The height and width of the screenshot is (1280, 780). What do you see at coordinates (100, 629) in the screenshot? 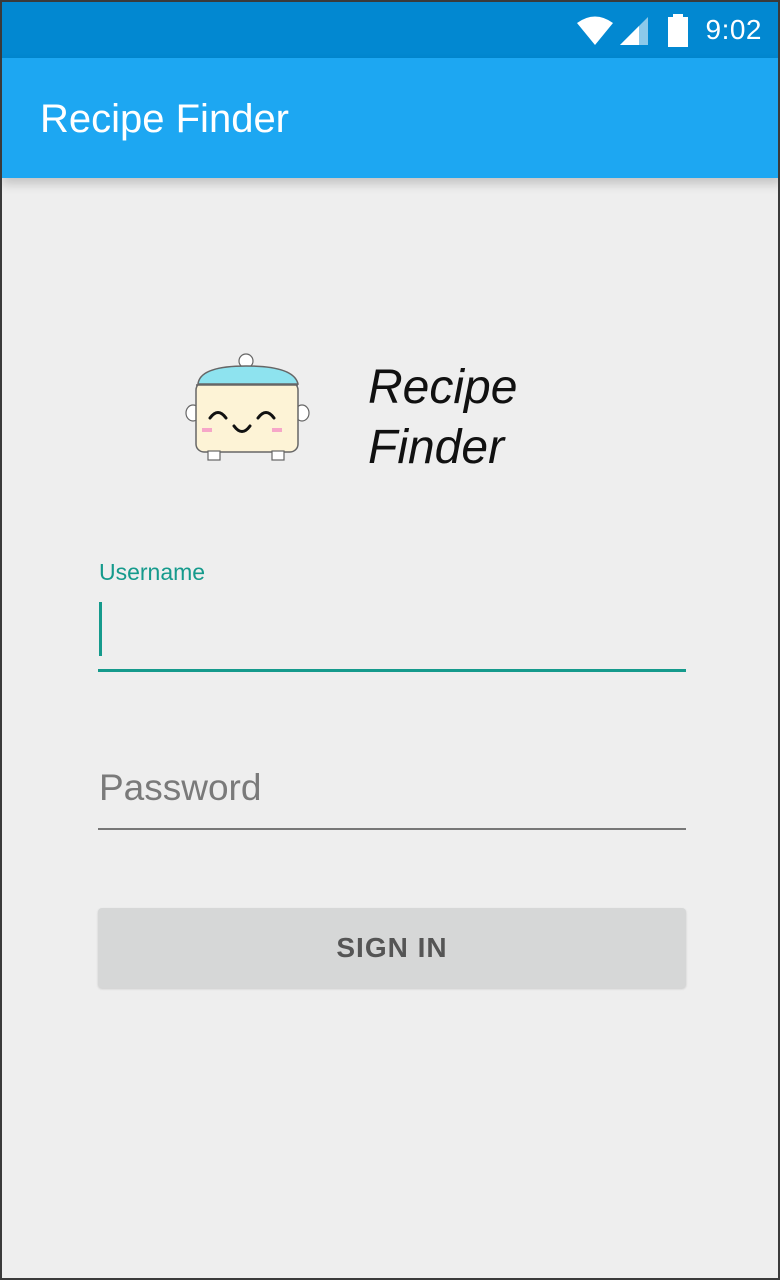
I see `text-cursor` at bounding box center [100, 629].